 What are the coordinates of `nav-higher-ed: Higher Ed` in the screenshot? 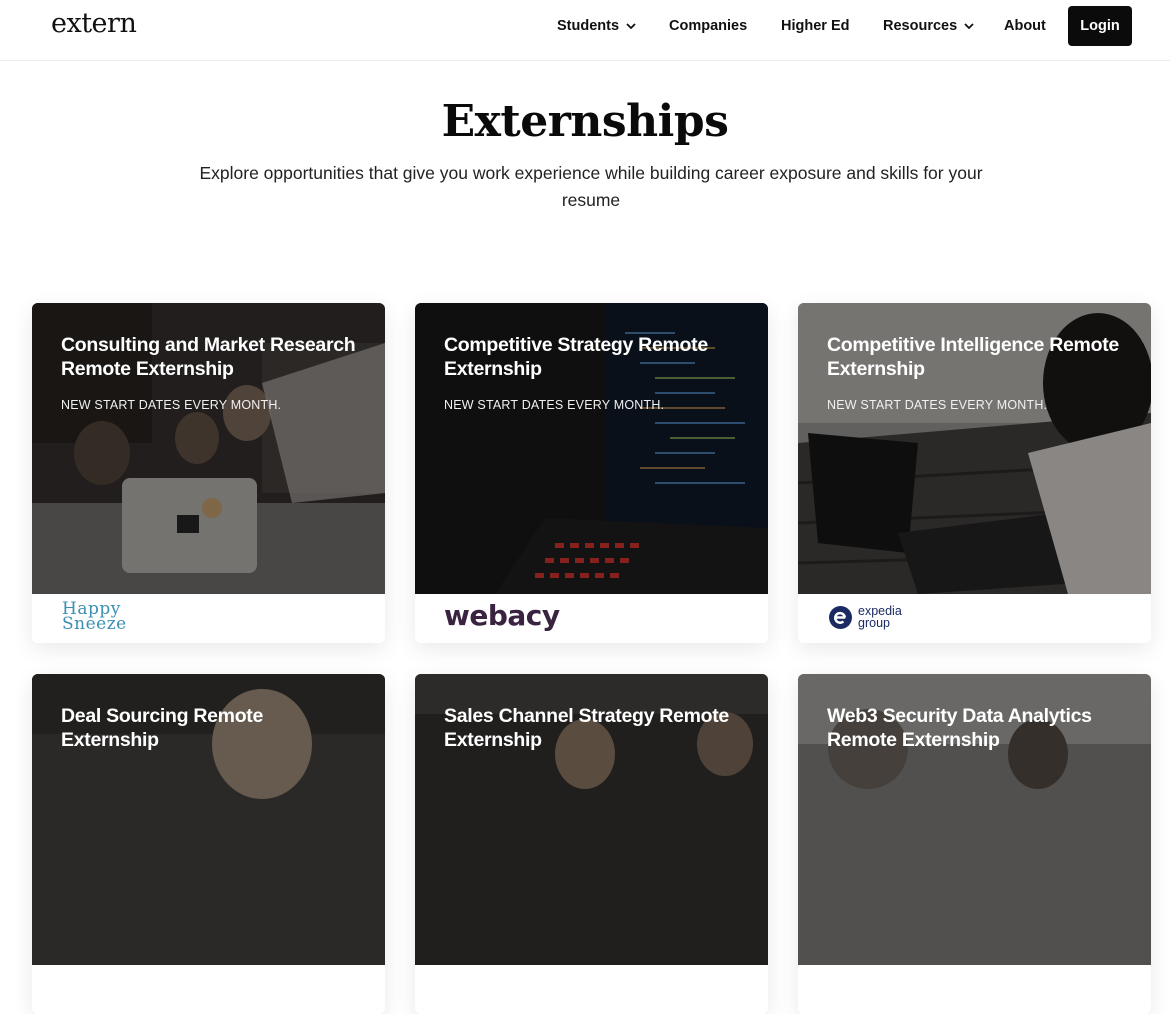 It's located at (815, 26).